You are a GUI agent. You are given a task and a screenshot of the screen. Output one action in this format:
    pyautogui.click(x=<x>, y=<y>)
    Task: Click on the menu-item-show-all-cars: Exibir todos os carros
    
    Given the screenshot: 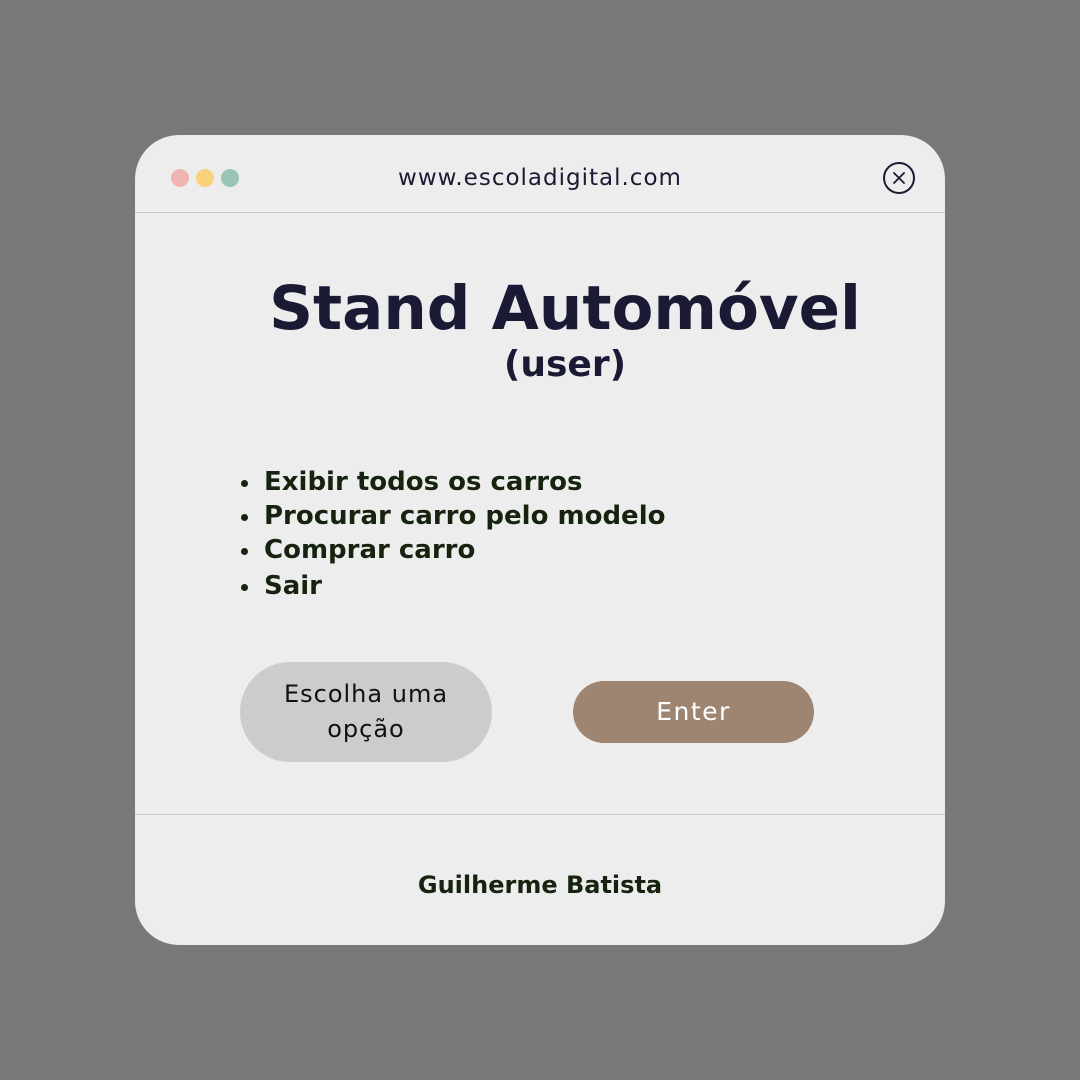 What is the action you would take?
    pyautogui.click(x=450, y=482)
    